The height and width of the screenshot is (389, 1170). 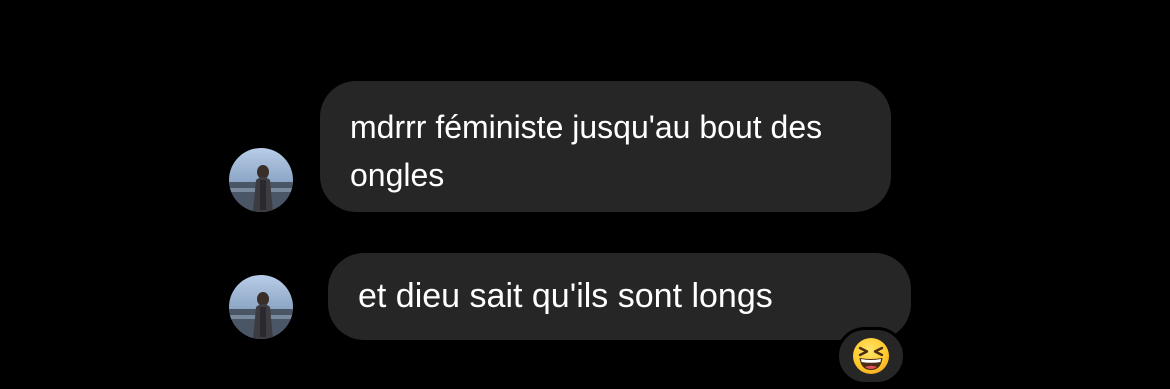 What do you see at coordinates (586, 151) in the screenshot?
I see `message-text: mdrrr féministe jusqu'au bout des ongles` at bounding box center [586, 151].